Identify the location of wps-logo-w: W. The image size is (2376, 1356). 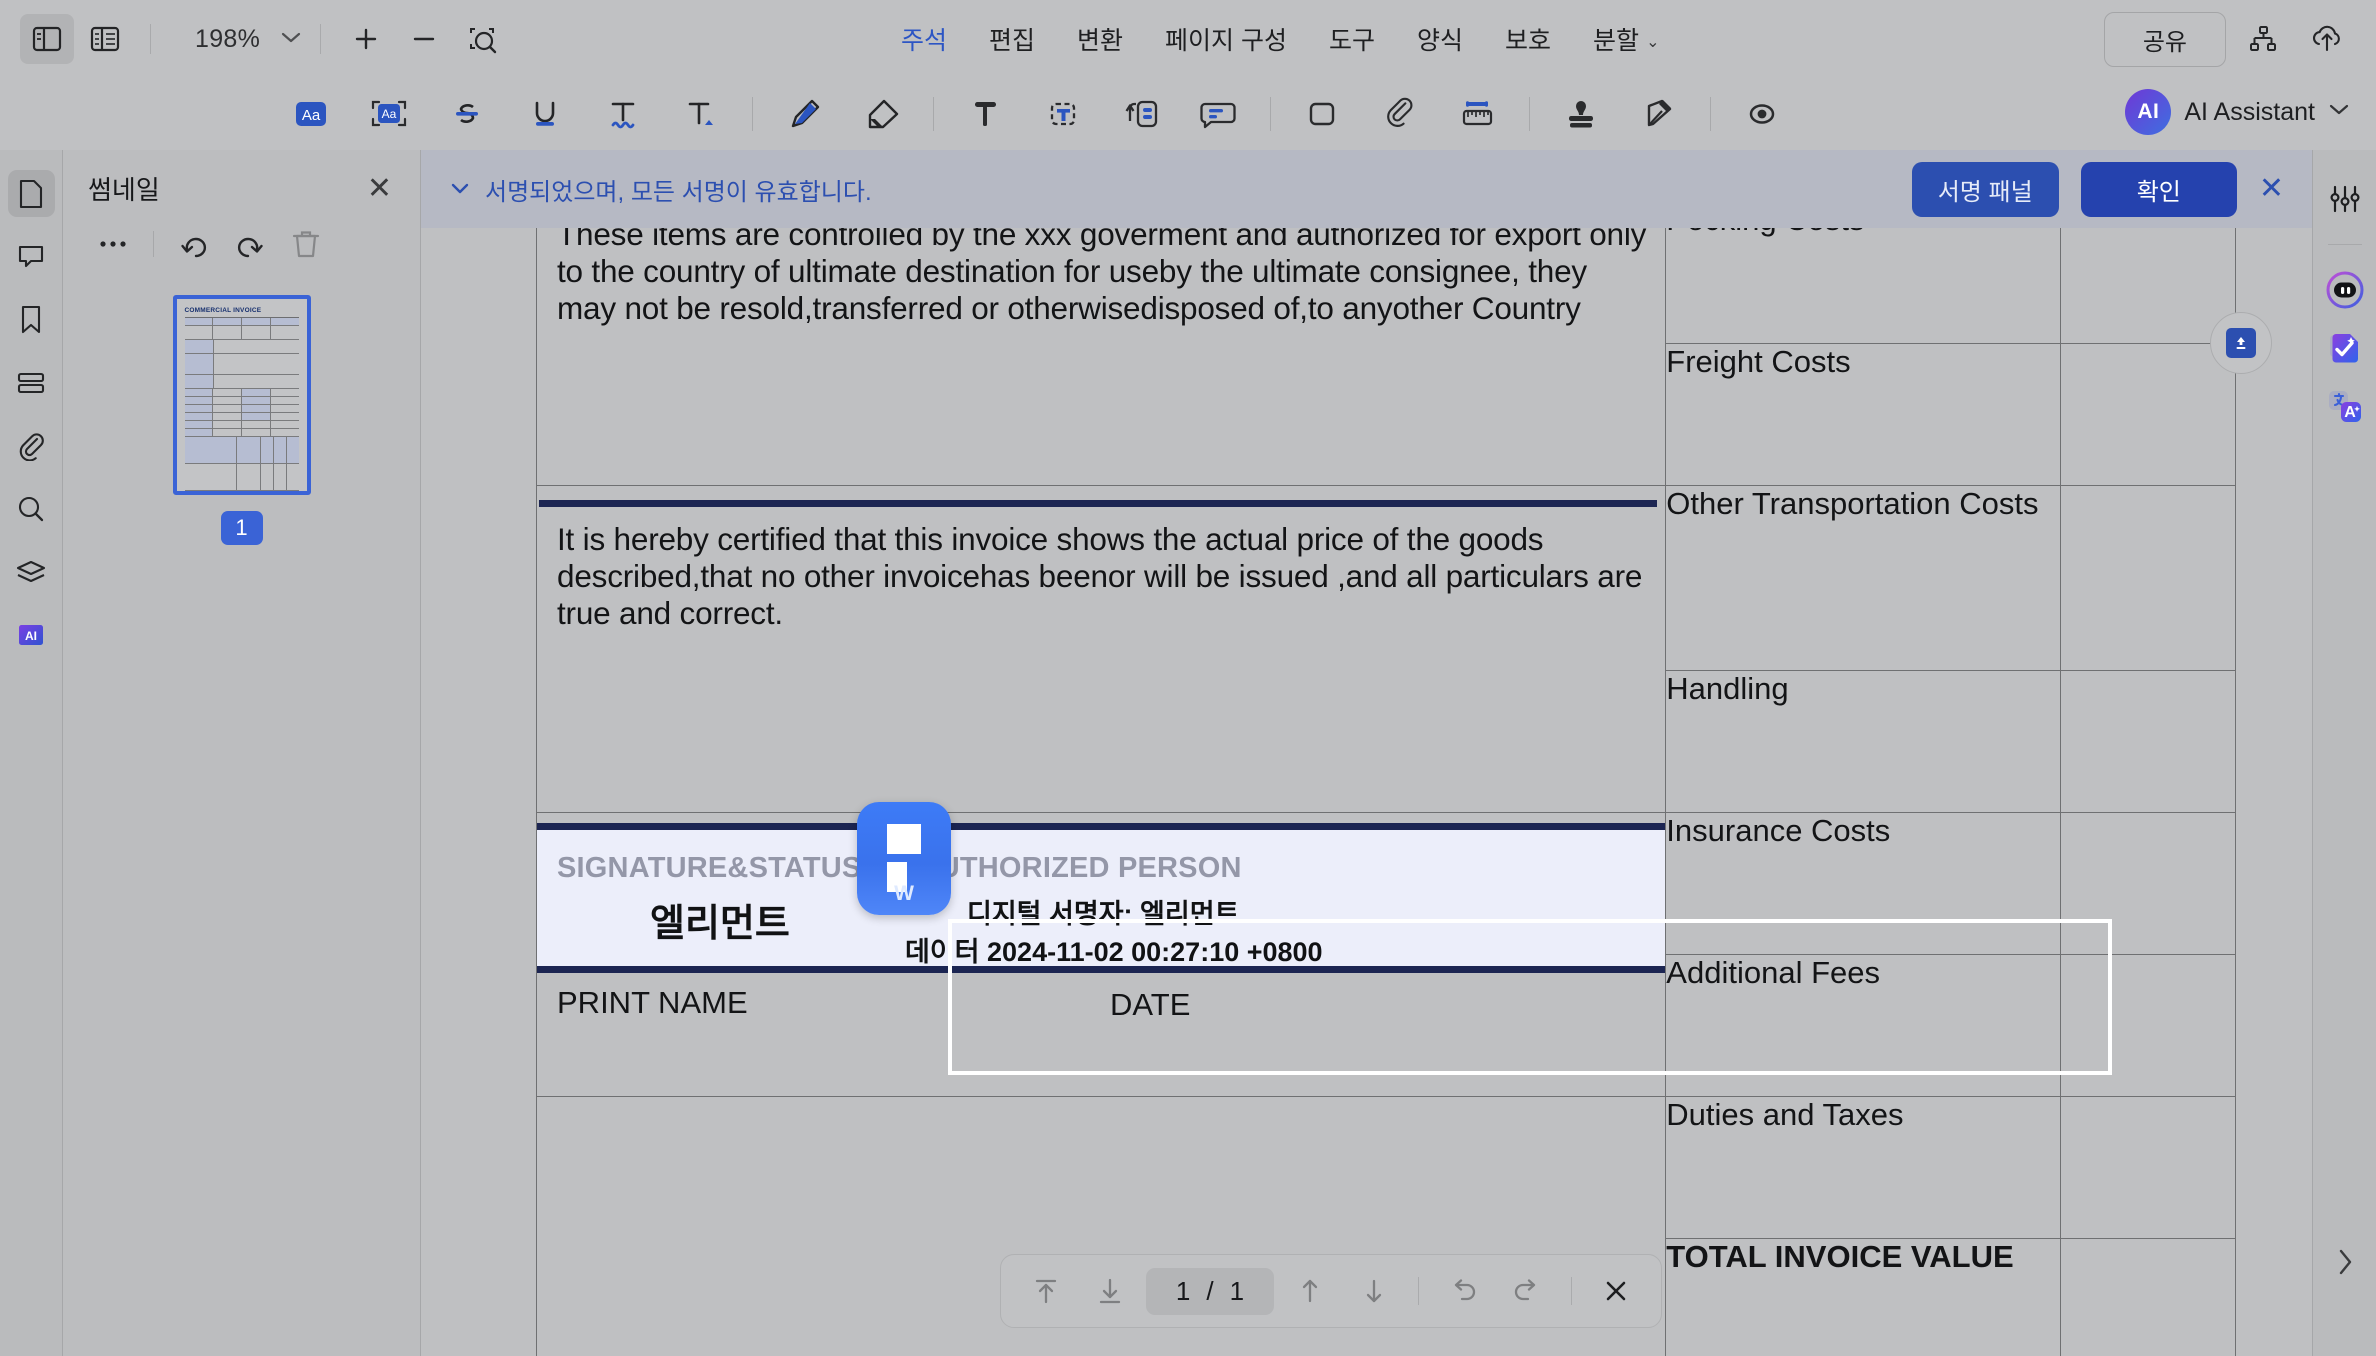
(904, 893).